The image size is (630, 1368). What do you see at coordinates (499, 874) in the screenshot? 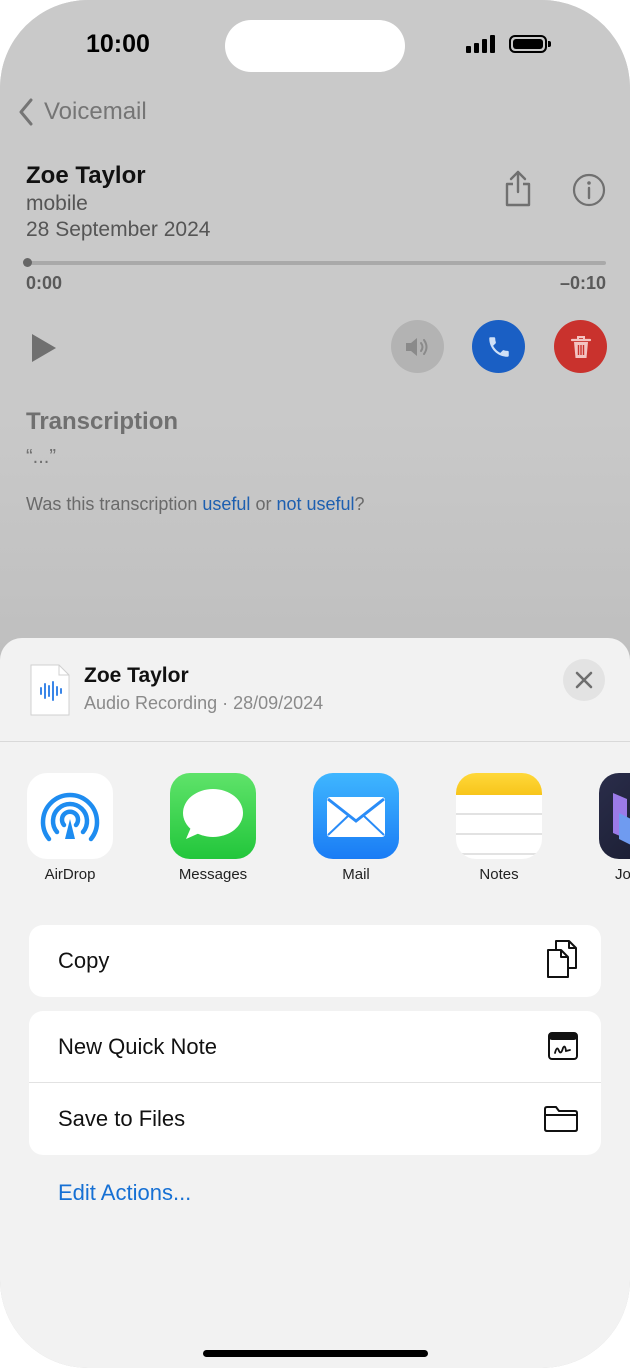
I see `app-label-notes: Notes` at bounding box center [499, 874].